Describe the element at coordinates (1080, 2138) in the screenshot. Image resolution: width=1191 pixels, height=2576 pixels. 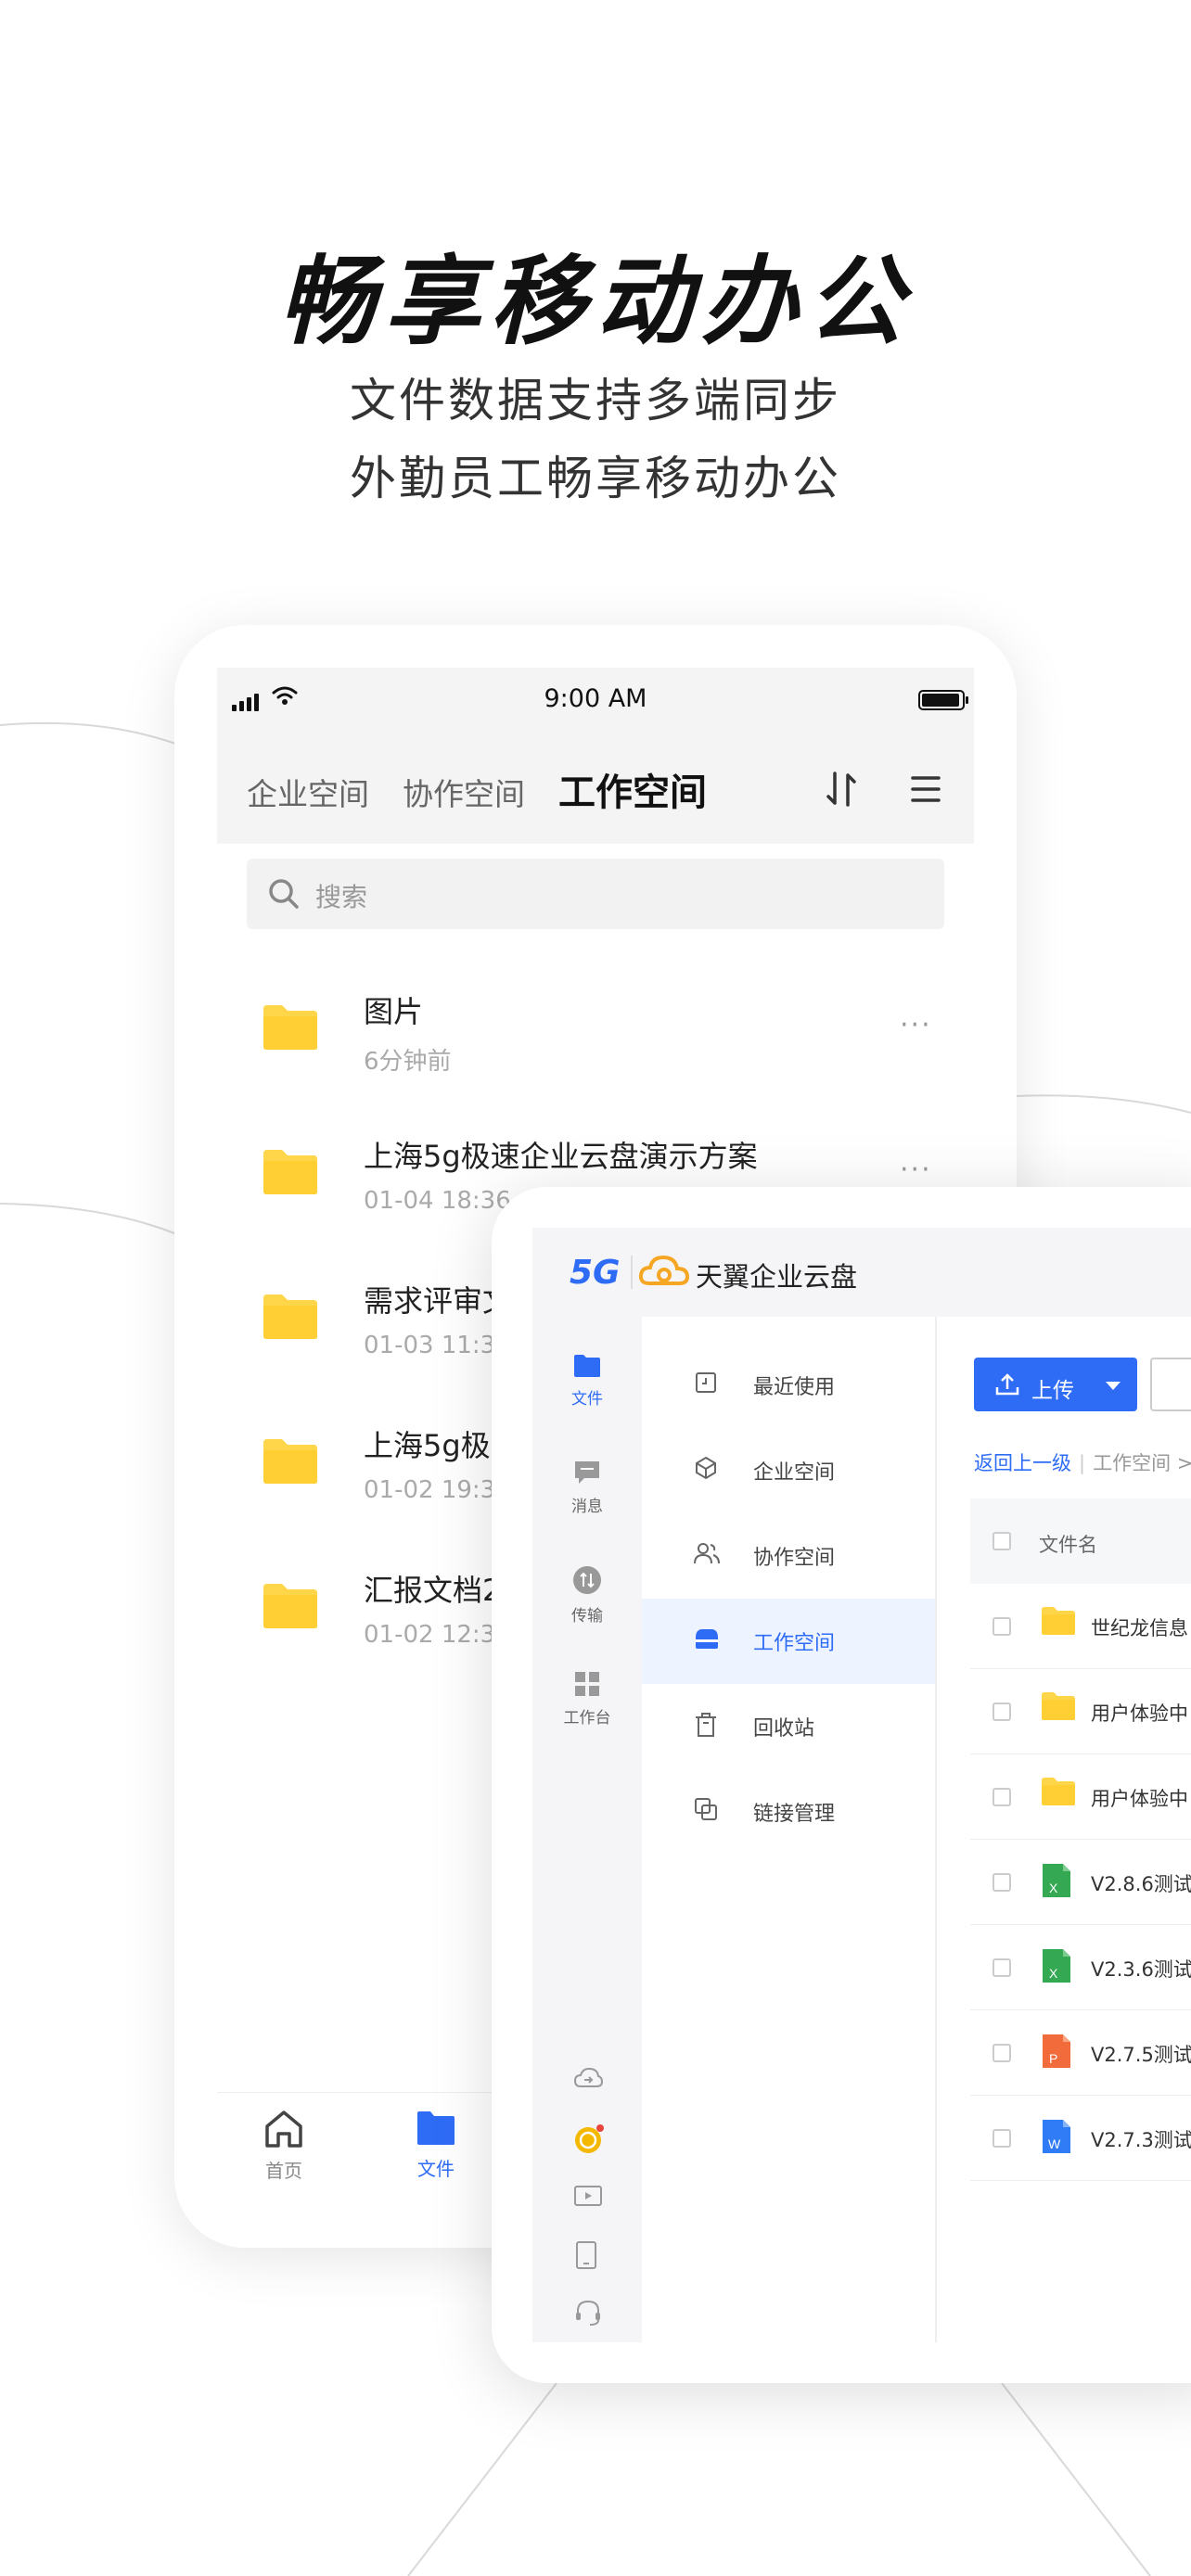
I see `table-row: W V2.7.3测试` at that location.